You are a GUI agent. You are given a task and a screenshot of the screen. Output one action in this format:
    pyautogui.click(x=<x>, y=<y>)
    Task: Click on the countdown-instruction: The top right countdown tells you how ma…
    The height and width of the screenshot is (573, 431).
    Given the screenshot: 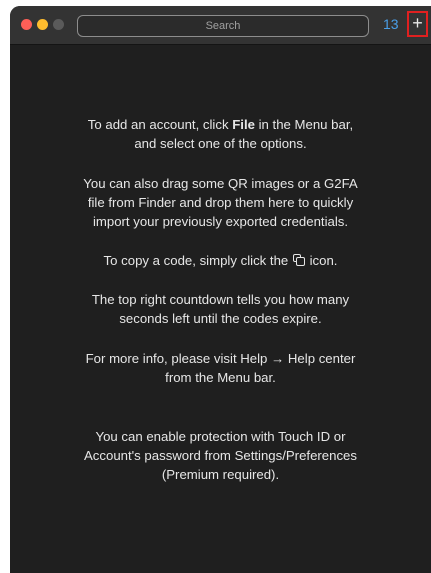 What is the action you would take?
    pyautogui.click(x=220, y=309)
    